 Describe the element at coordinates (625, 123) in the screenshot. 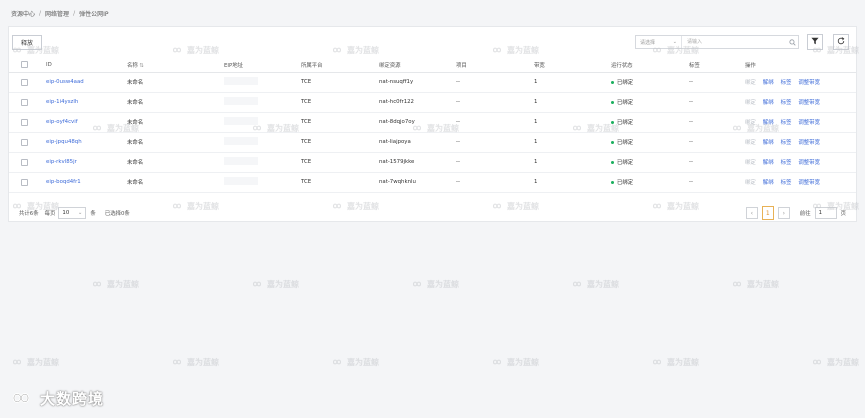

I see `status-text: 已绑定` at that location.